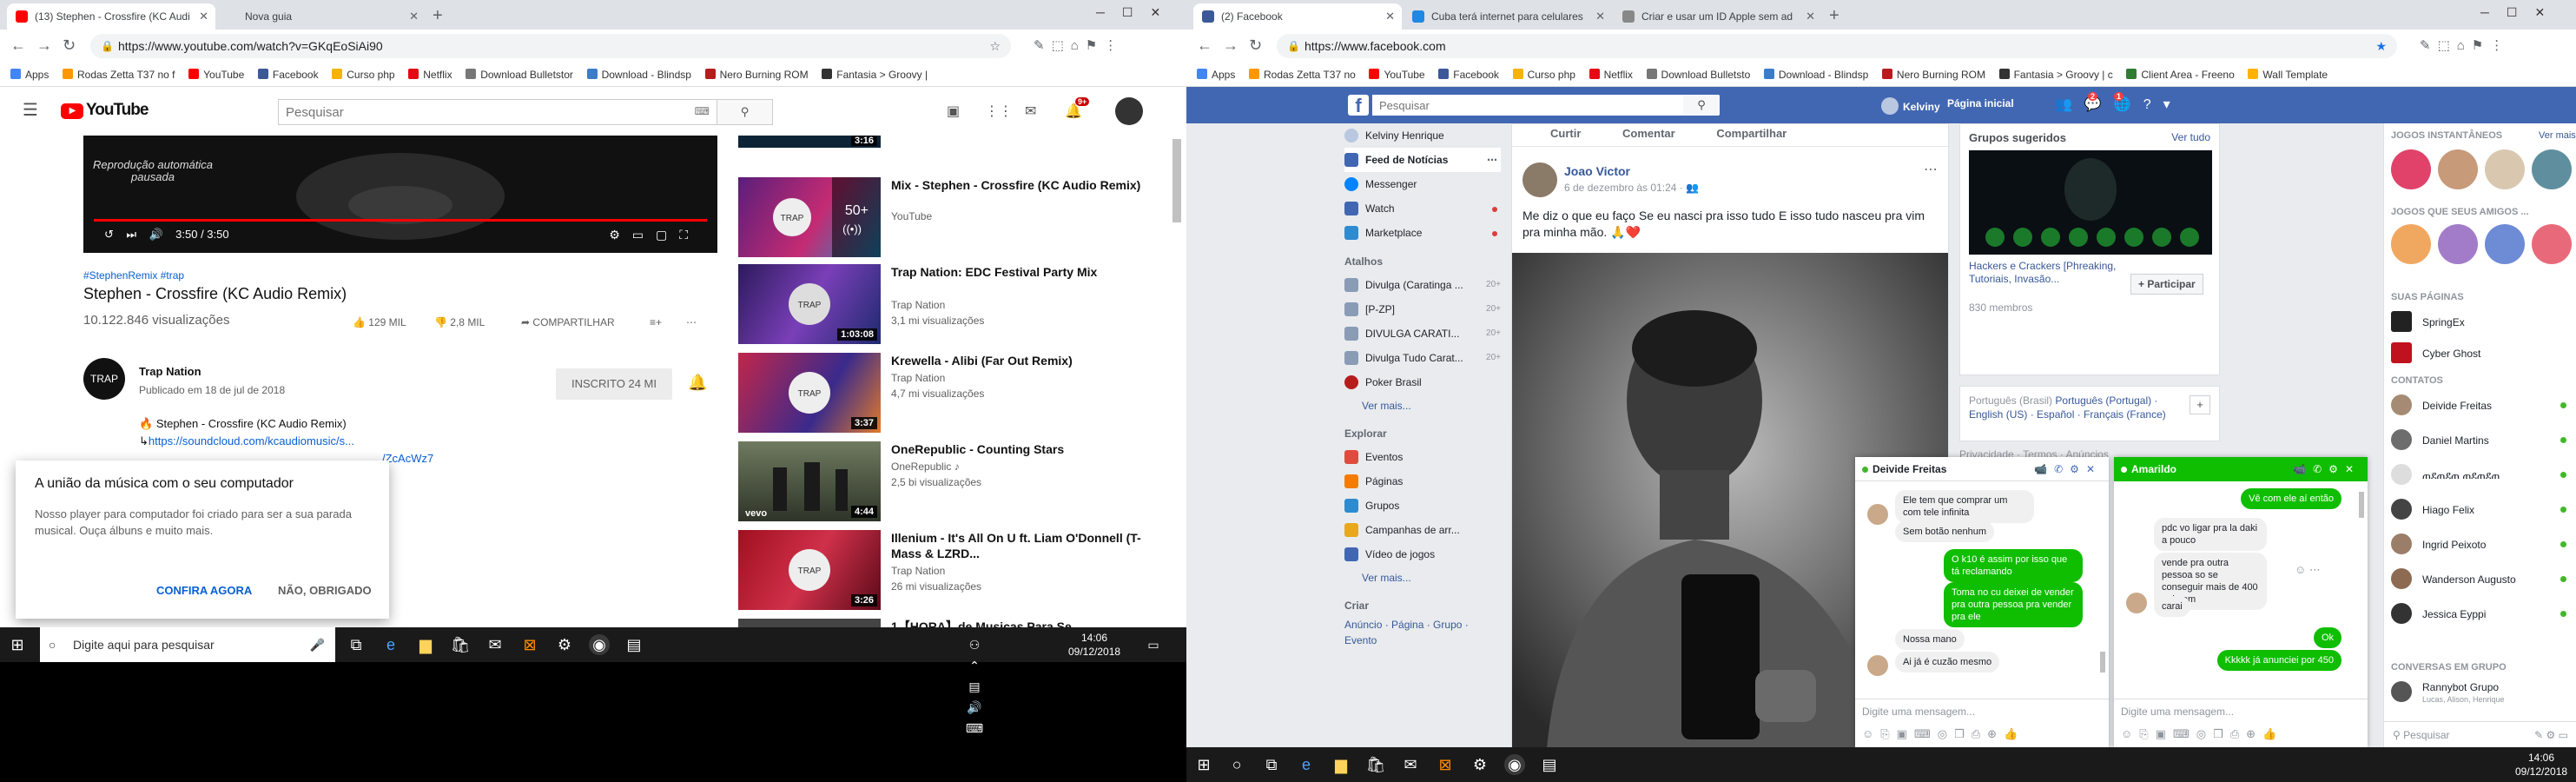 The image size is (2576, 782). Describe the element at coordinates (1718, 17) in the screenshot. I see `tab-apple-id: Criar e usar um ID Apple sem ad ✕` at that location.